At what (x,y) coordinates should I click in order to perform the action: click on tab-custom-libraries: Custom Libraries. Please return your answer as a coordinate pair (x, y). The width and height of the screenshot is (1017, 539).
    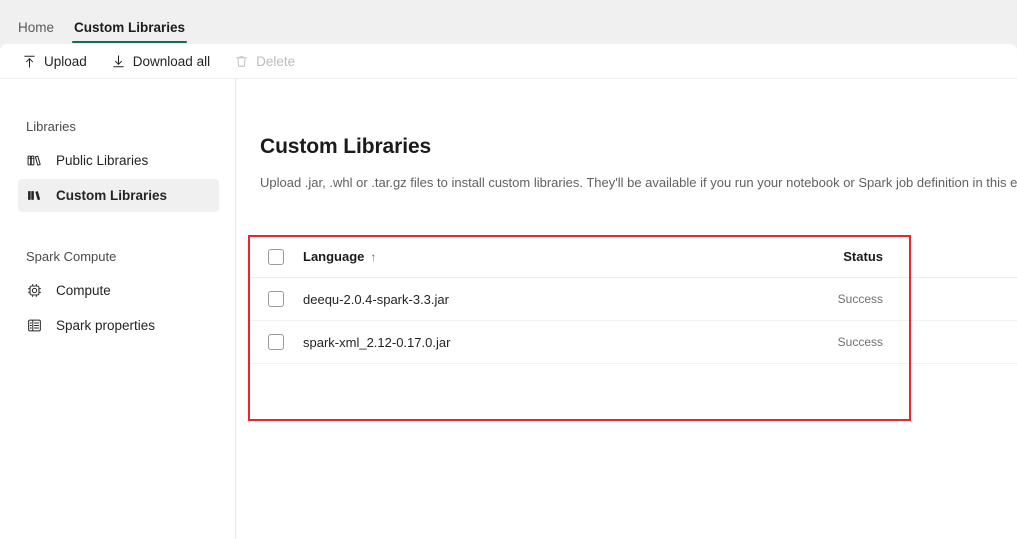
    Looking at the image, I should click on (129, 27).